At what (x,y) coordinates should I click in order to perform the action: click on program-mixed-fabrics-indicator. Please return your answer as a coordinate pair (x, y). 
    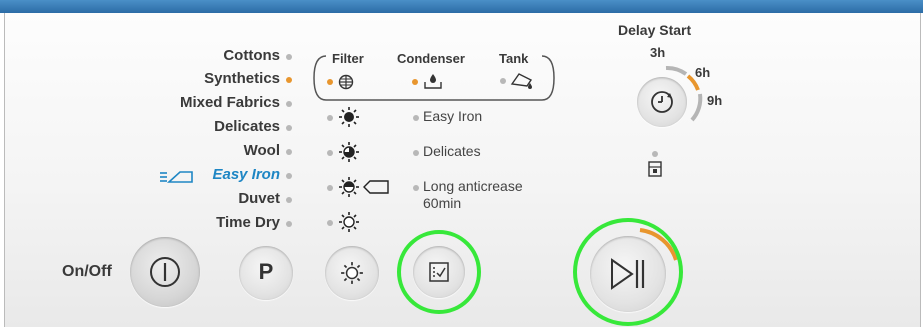
    Looking at the image, I should click on (289, 104).